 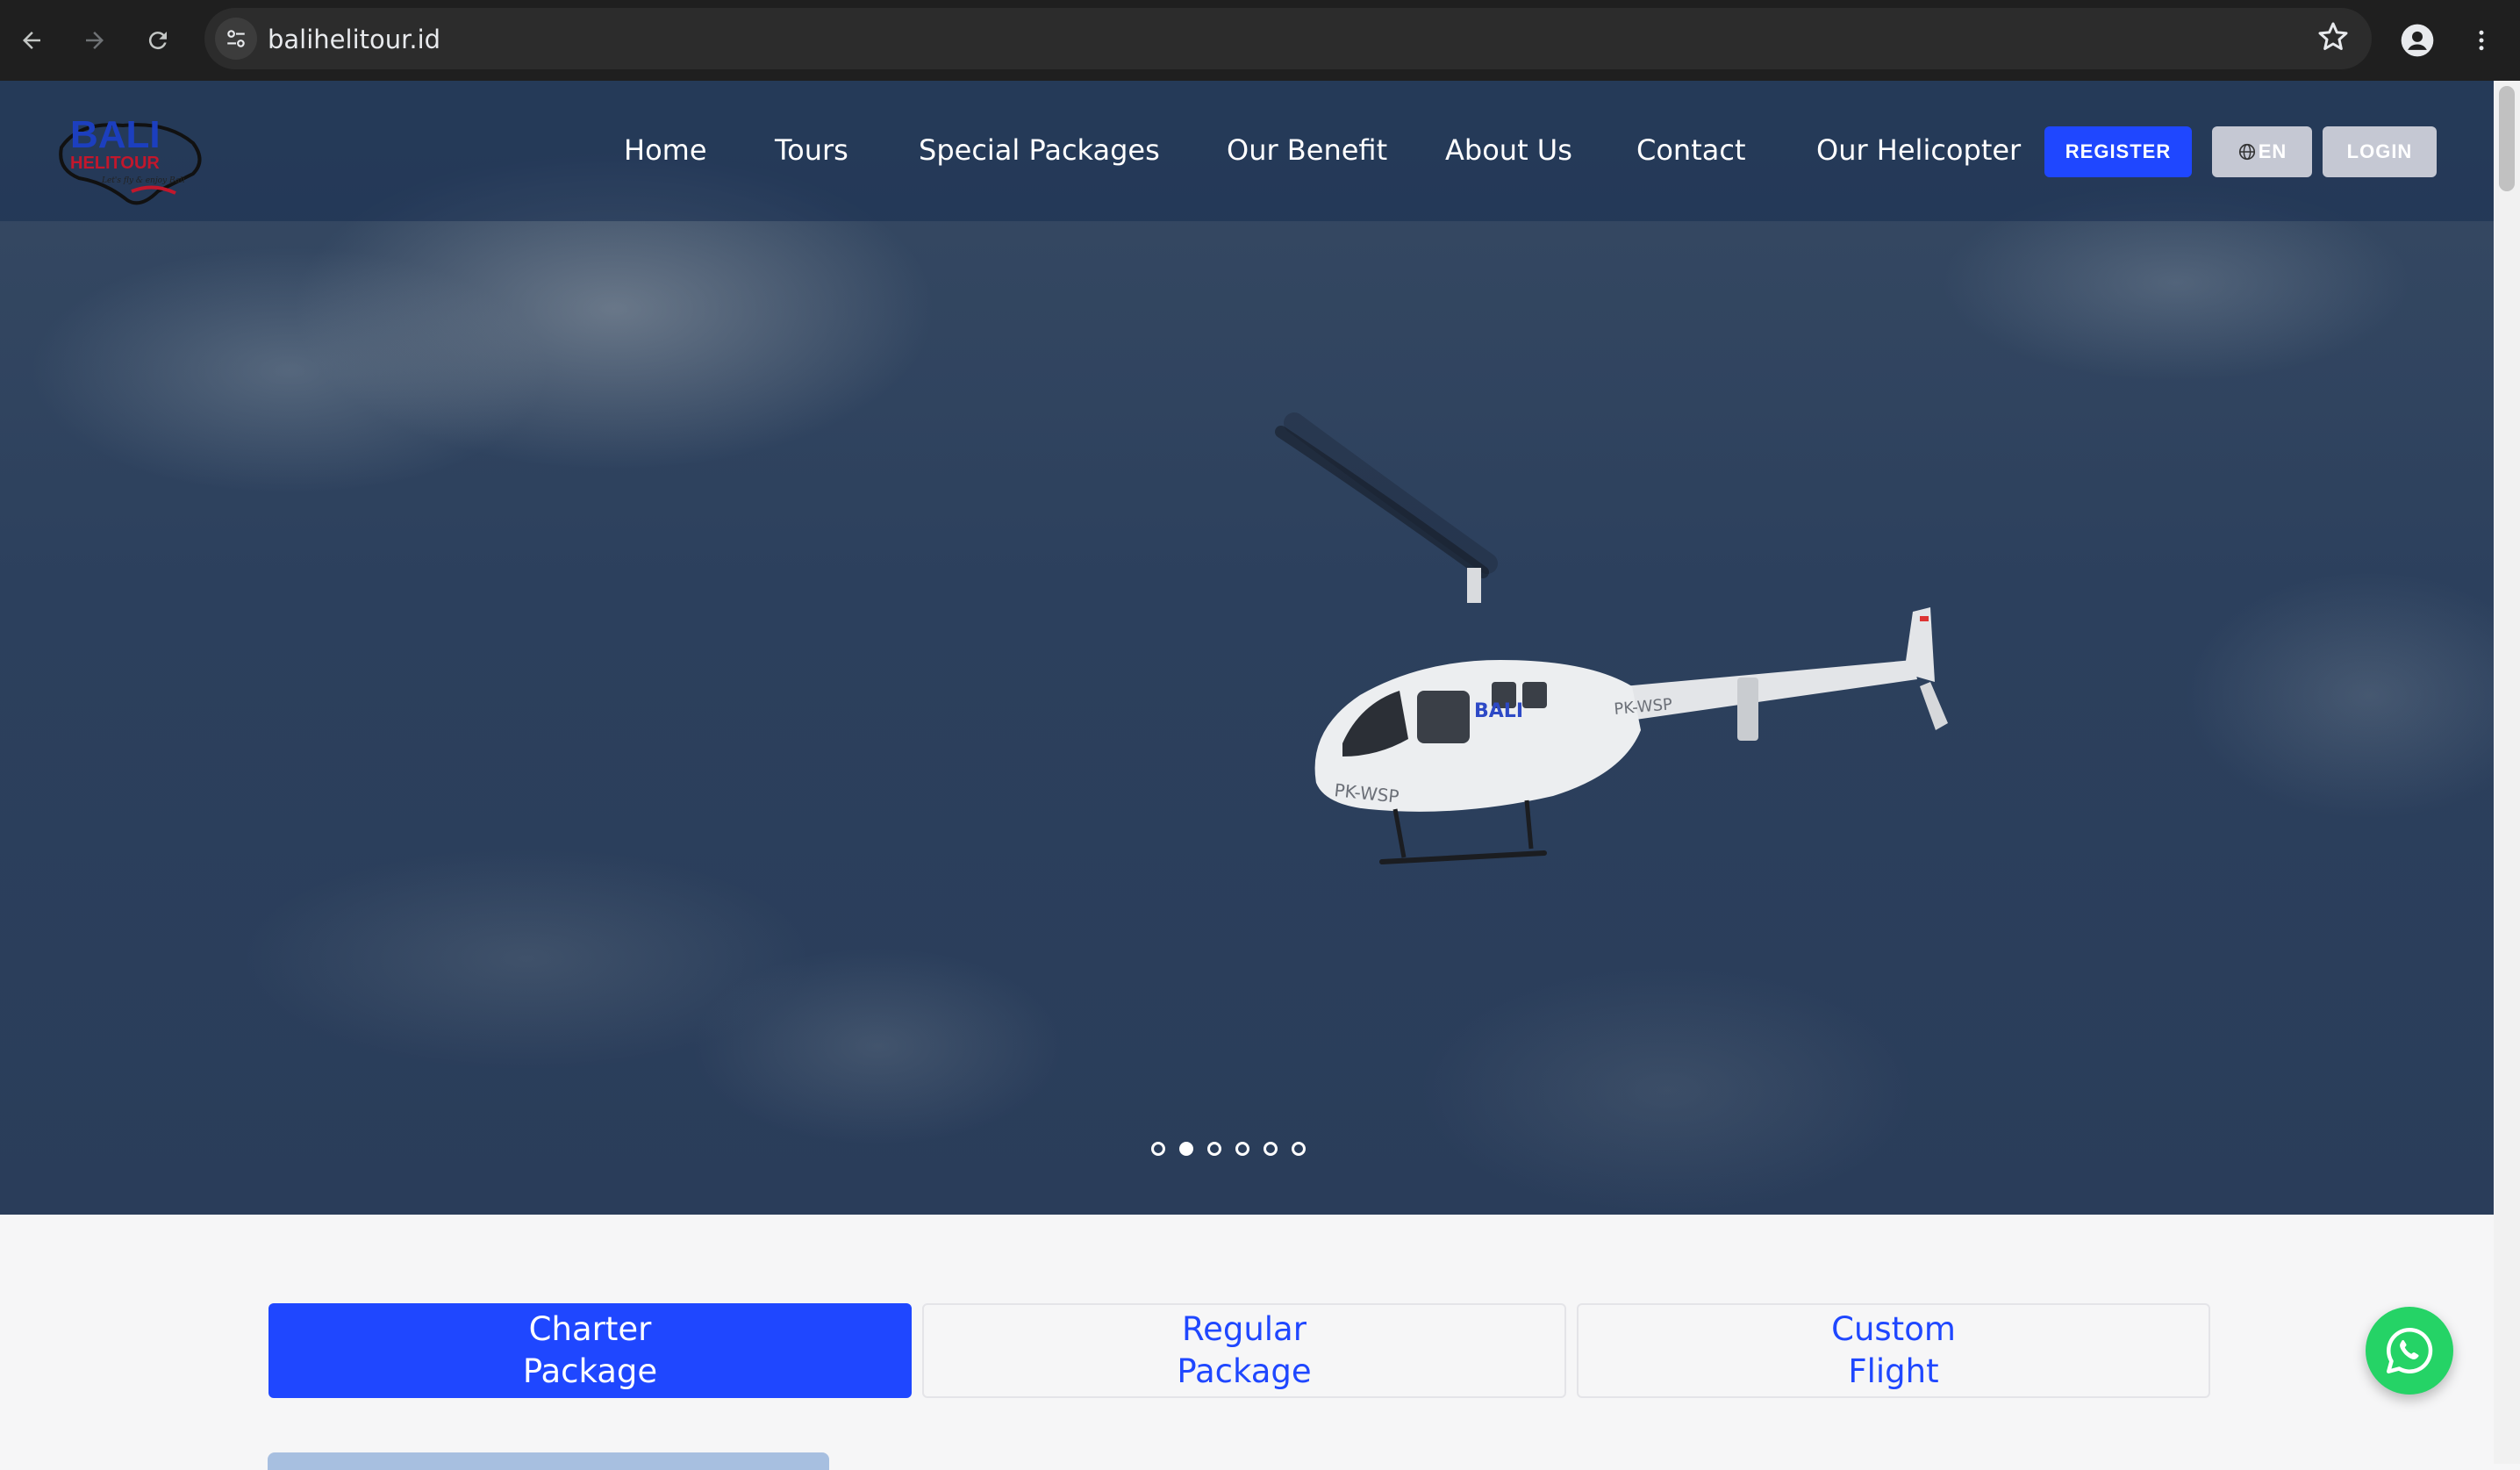 I want to click on reload-button, so click(x=158, y=40).